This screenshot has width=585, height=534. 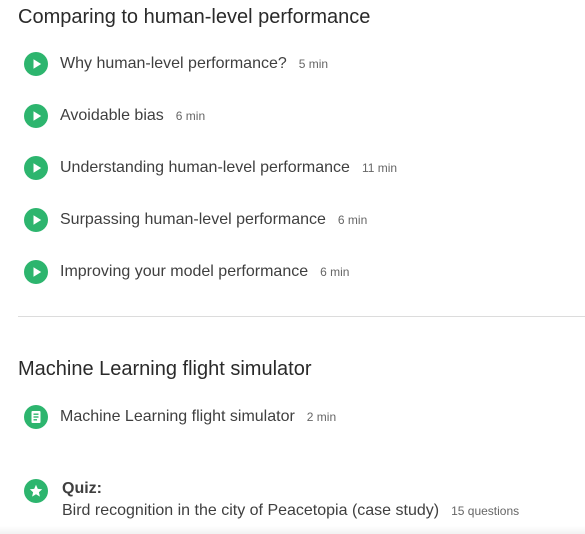 I want to click on reading-item: Machine Learning flight simulator 2 min, so click(x=180, y=417).